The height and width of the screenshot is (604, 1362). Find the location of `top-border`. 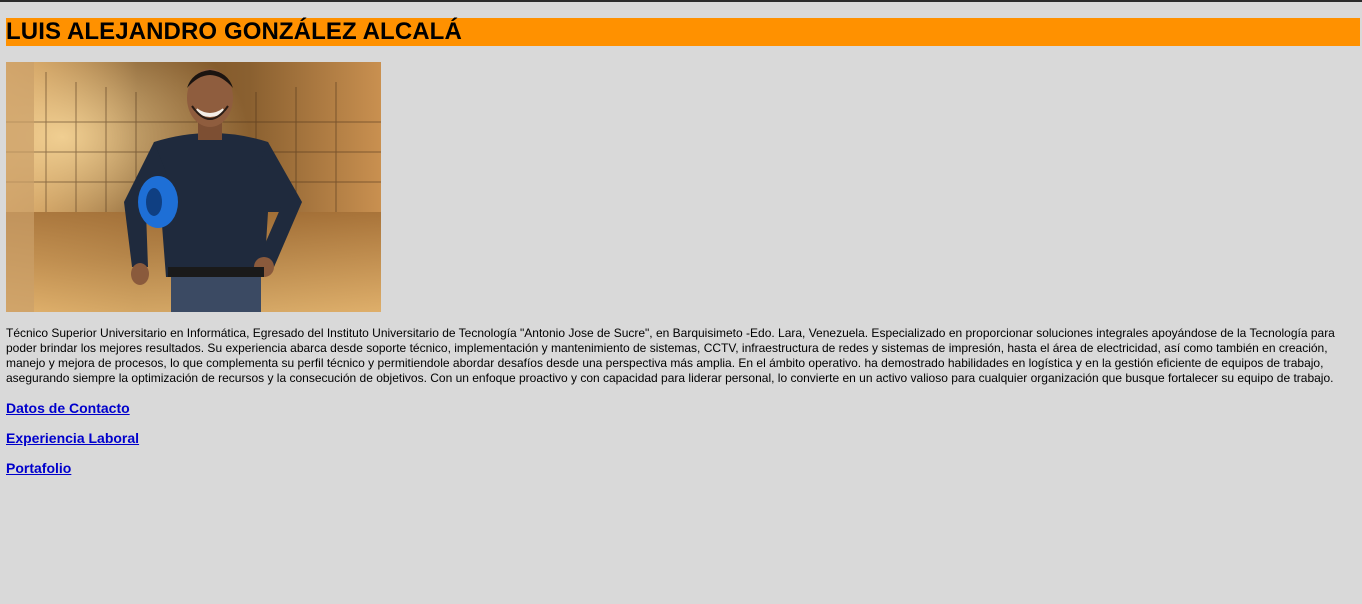

top-border is located at coordinates (681, 1).